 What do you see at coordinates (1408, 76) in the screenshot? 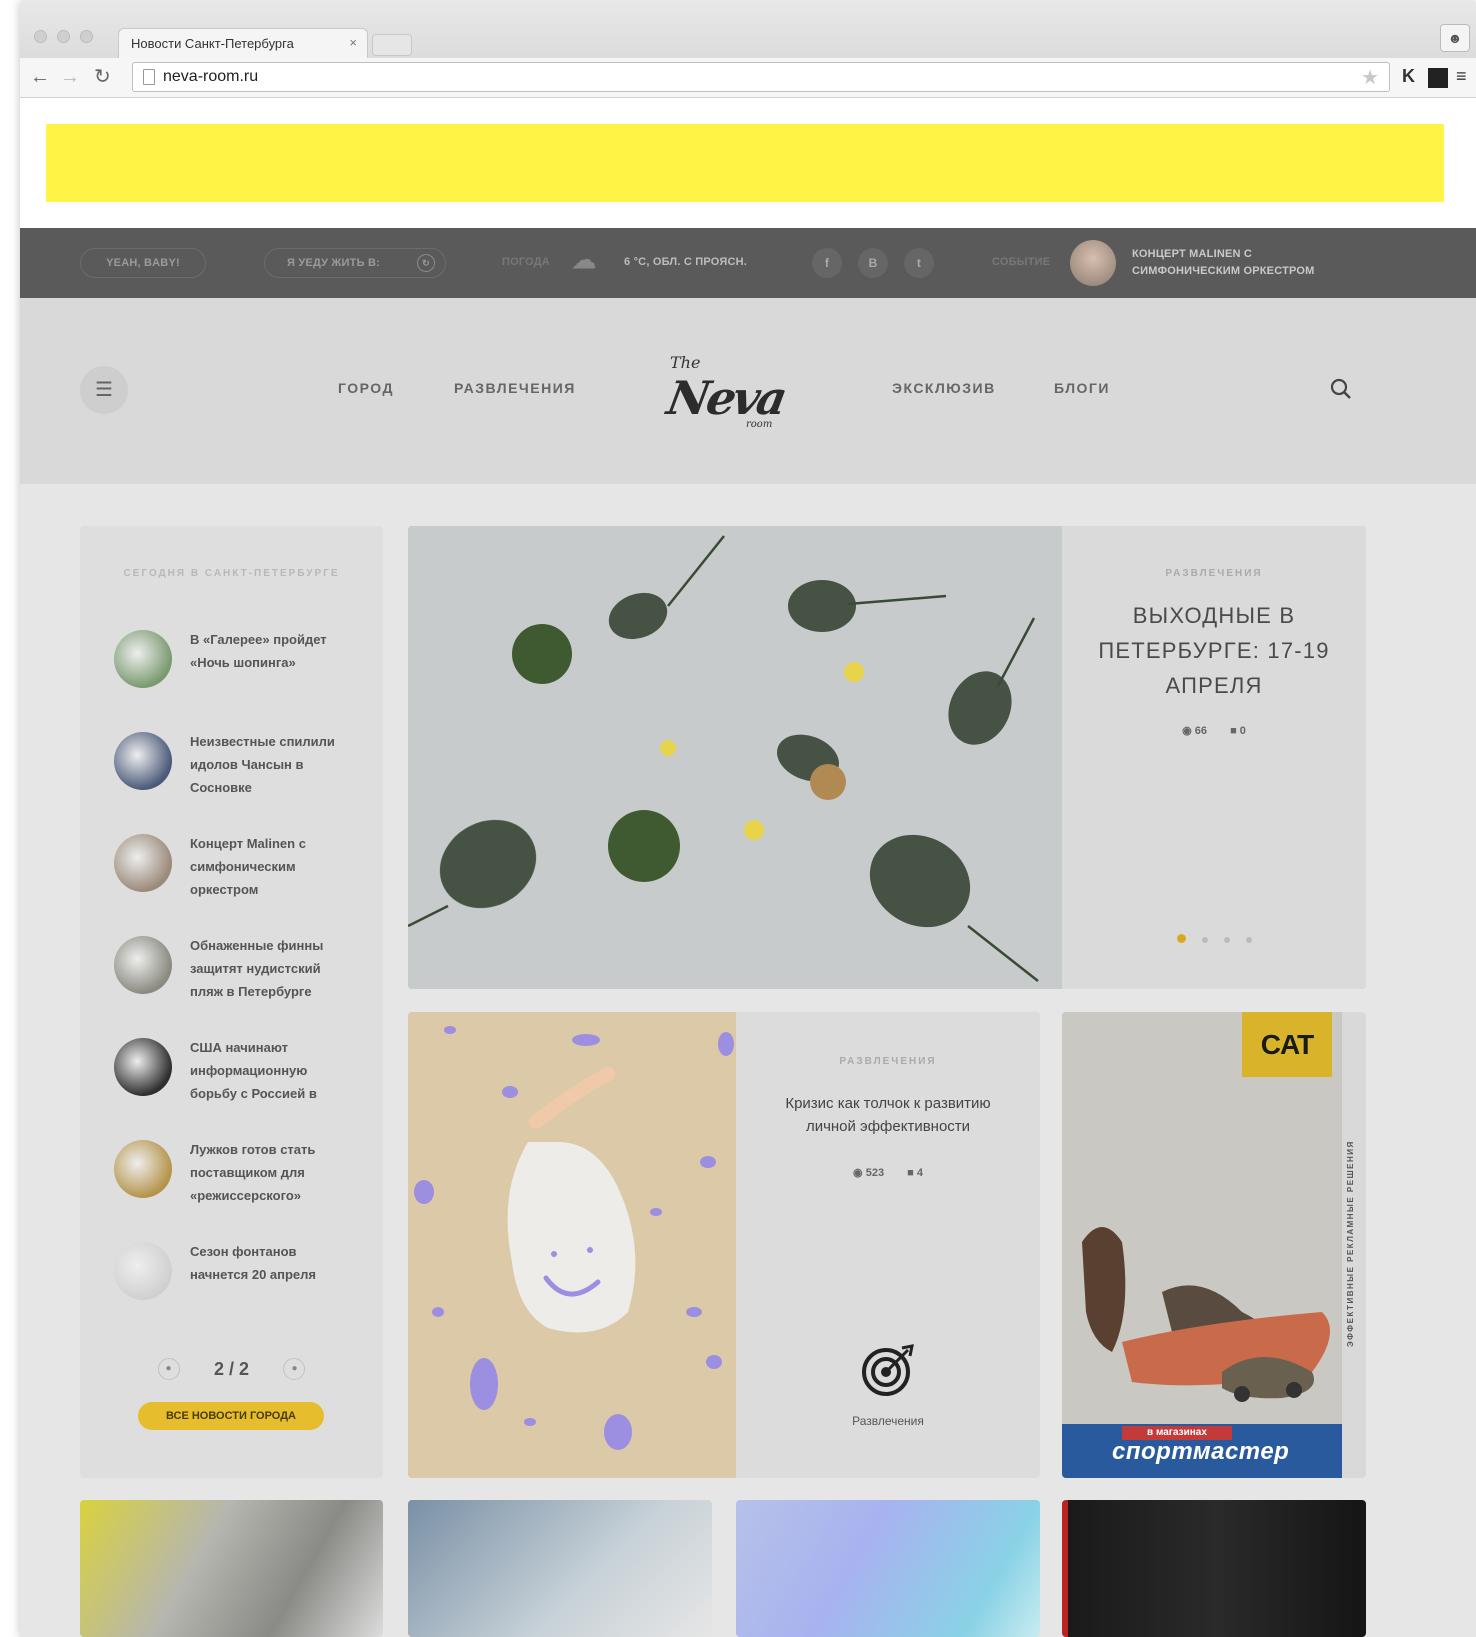
I see `extension-k-icon: K` at bounding box center [1408, 76].